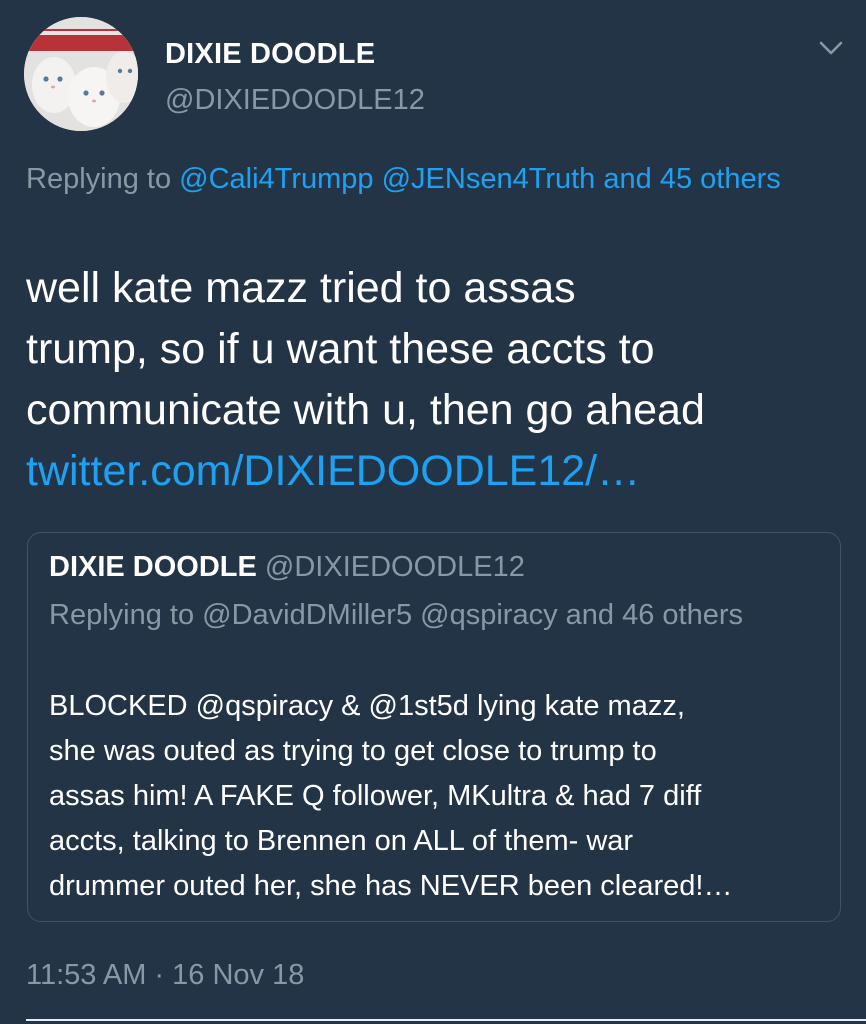 The height and width of the screenshot is (1024, 866). What do you see at coordinates (126, 615) in the screenshot?
I see `quoted-reply-prefix: Replying to` at bounding box center [126, 615].